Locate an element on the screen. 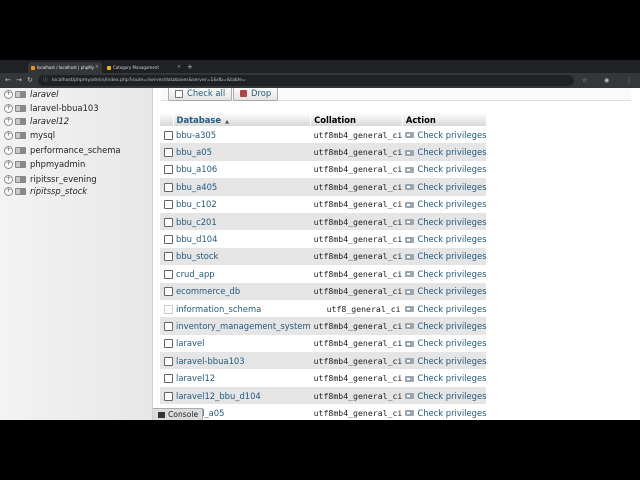  drop-button: Drop is located at coordinates (256, 94).